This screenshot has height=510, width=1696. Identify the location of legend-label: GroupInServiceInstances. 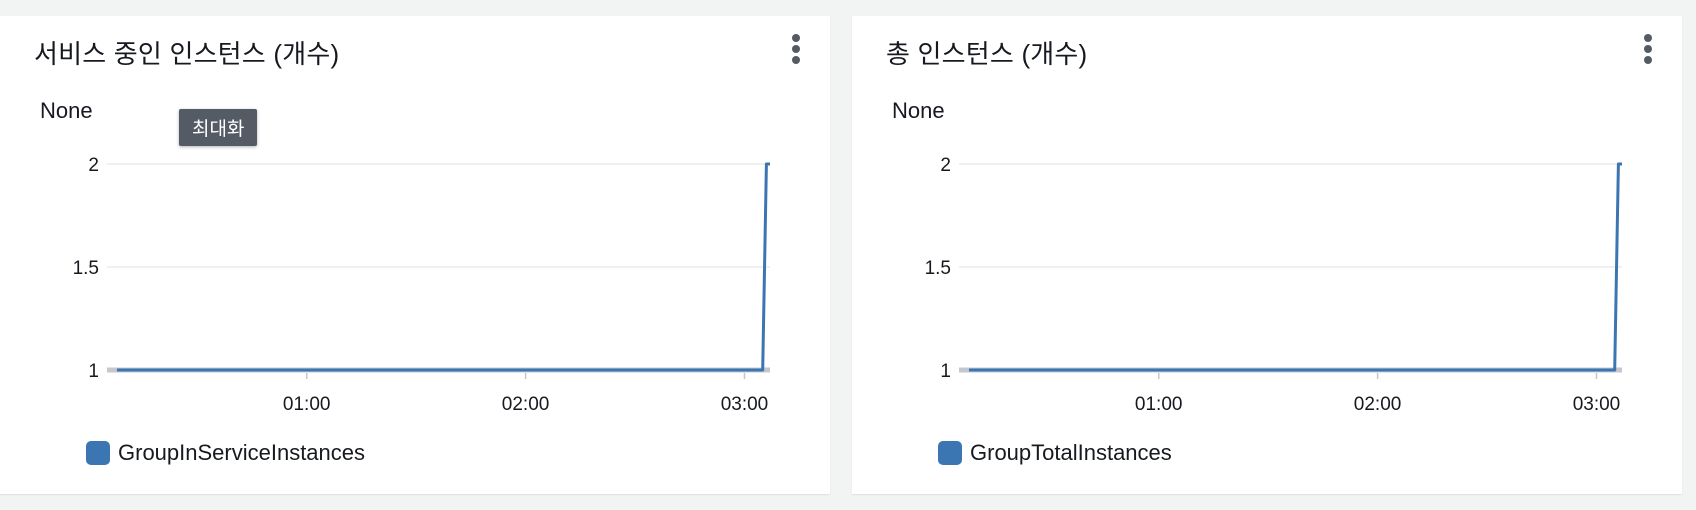
(242, 452).